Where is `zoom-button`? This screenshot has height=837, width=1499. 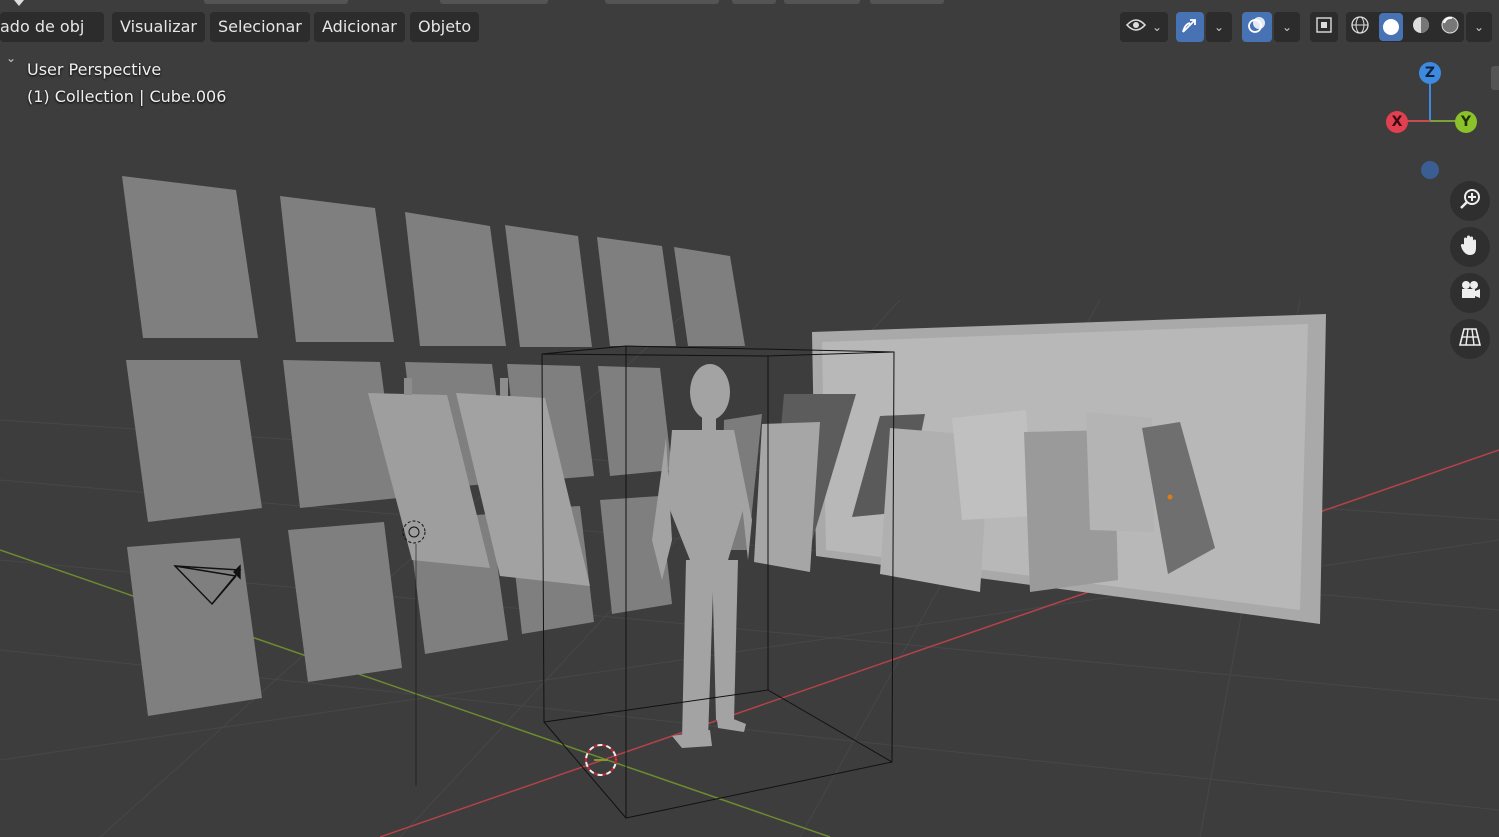 zoom-button is located at coordinates (1470, 201).